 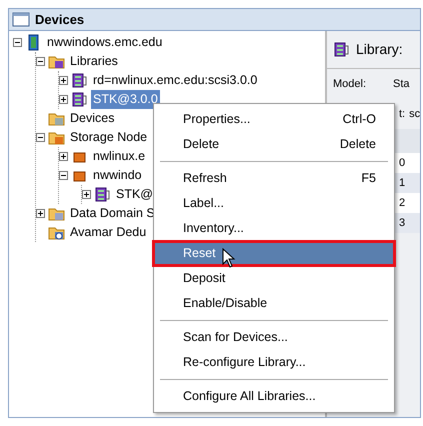 I want to click on tree-item: Avamar Dedu, so click(x=108, y=232).